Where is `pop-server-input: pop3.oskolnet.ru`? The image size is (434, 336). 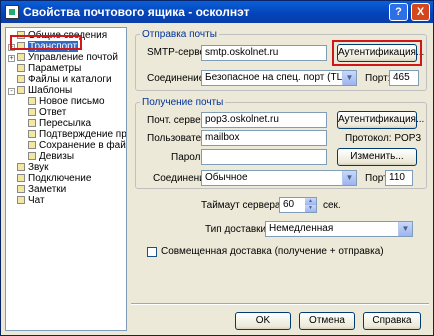
pop-server-input: pop3.oskolnet.ru is located at coordinates (264, 120).